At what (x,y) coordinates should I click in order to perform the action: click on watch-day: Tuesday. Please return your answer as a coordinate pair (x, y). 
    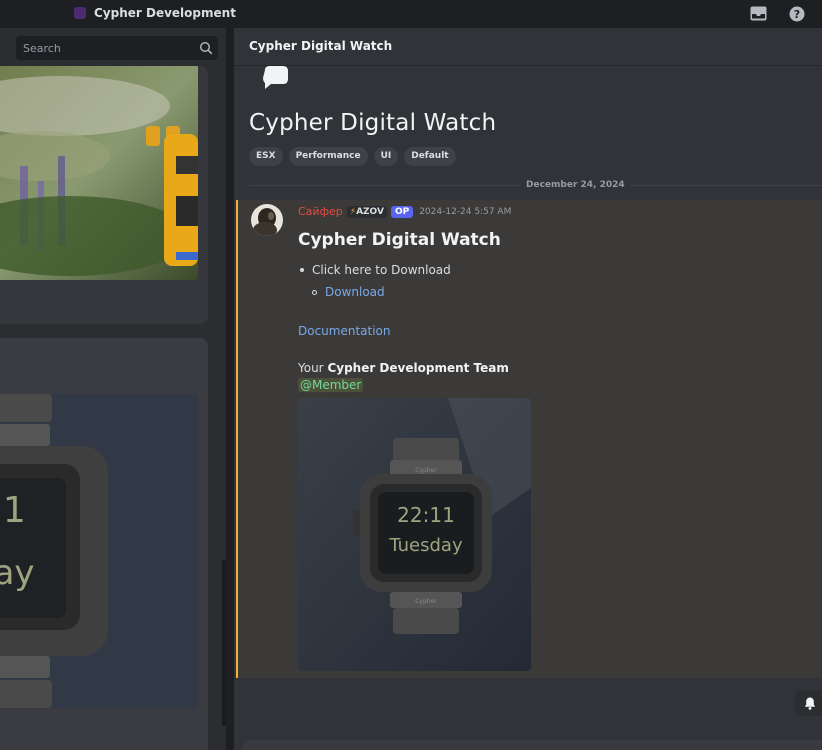
    Looking at the image, I should click on (425, 545).